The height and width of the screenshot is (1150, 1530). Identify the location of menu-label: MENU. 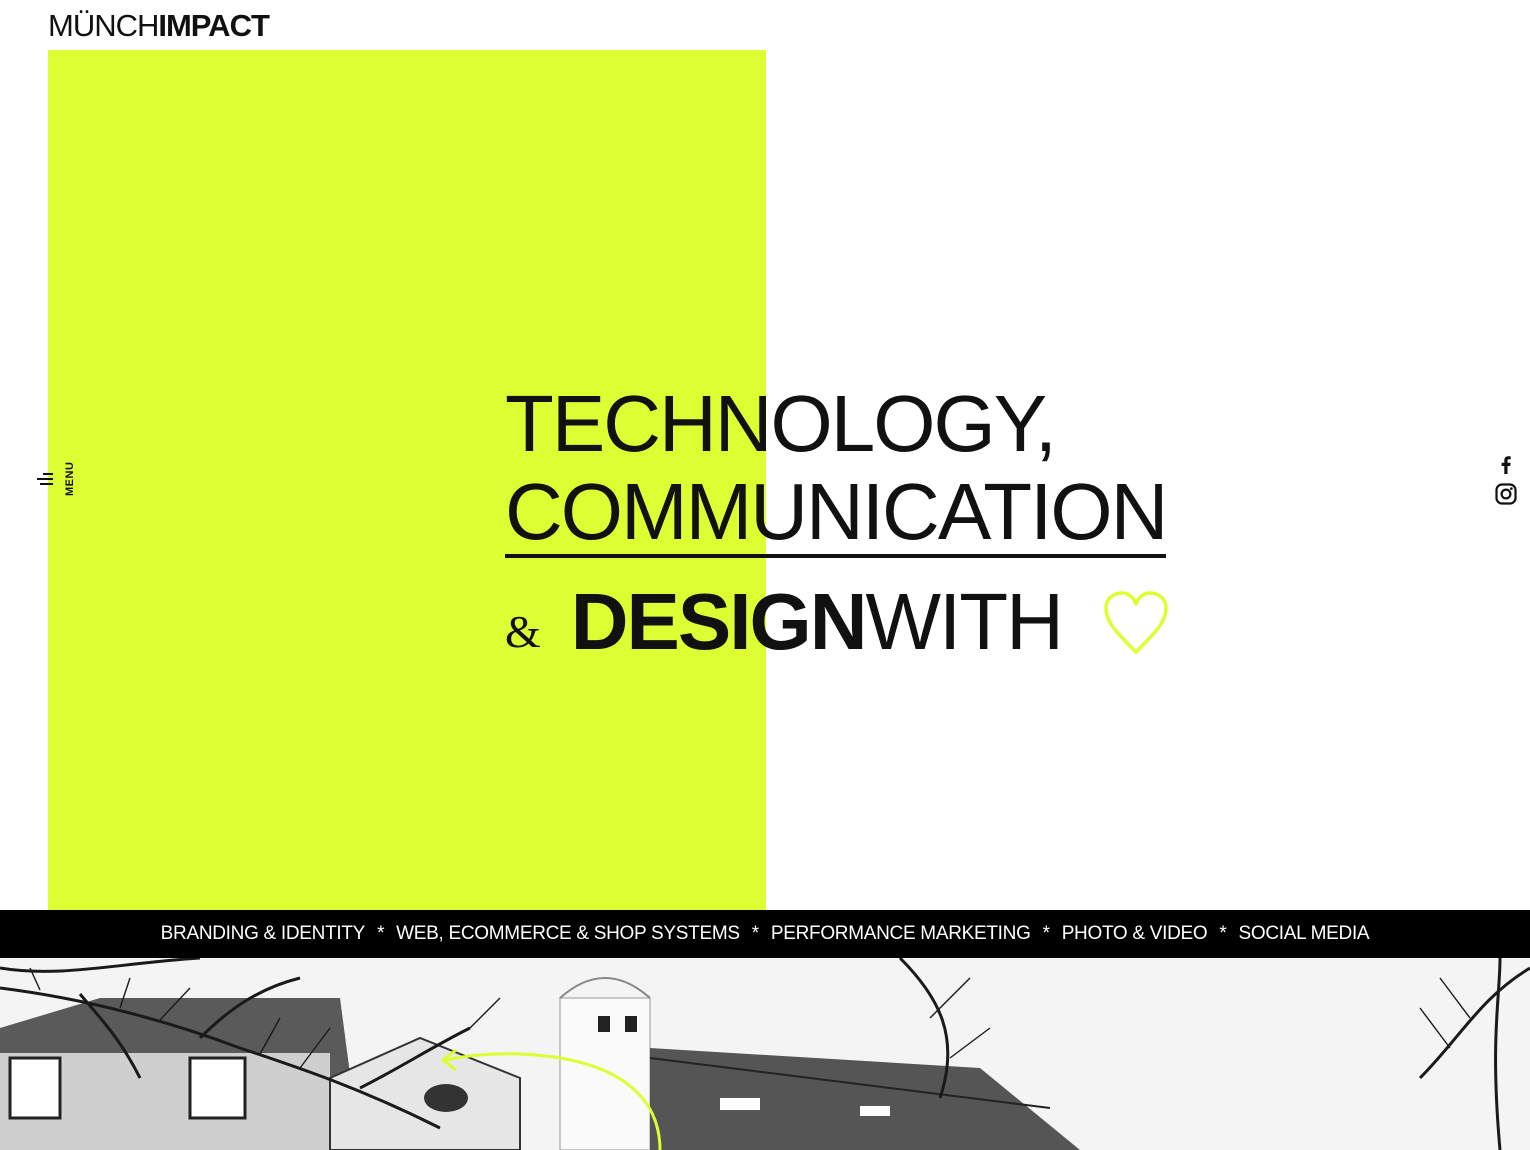
(70, 478).